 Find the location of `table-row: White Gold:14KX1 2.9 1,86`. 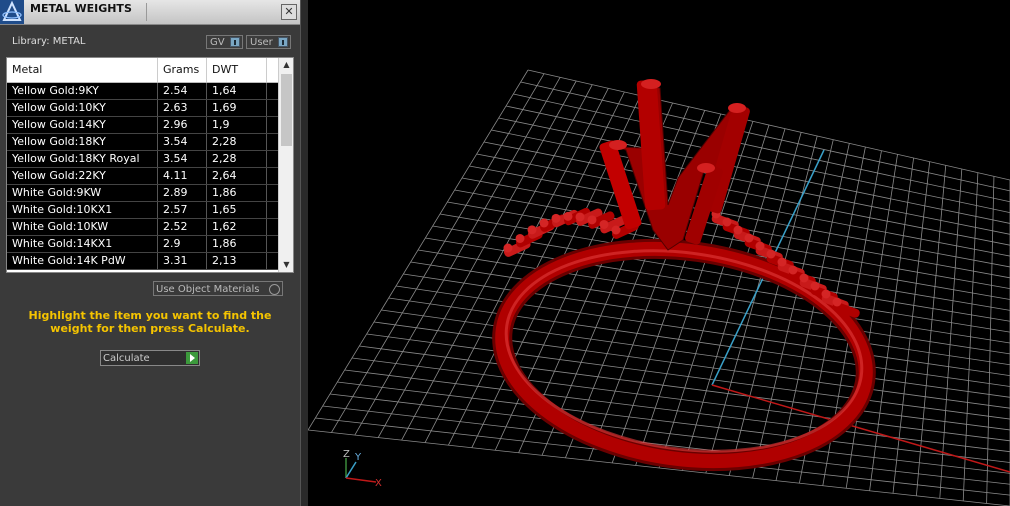

table-row: White Gold:14KX1 2.9 1,86 is located at coordinates (142, 244).